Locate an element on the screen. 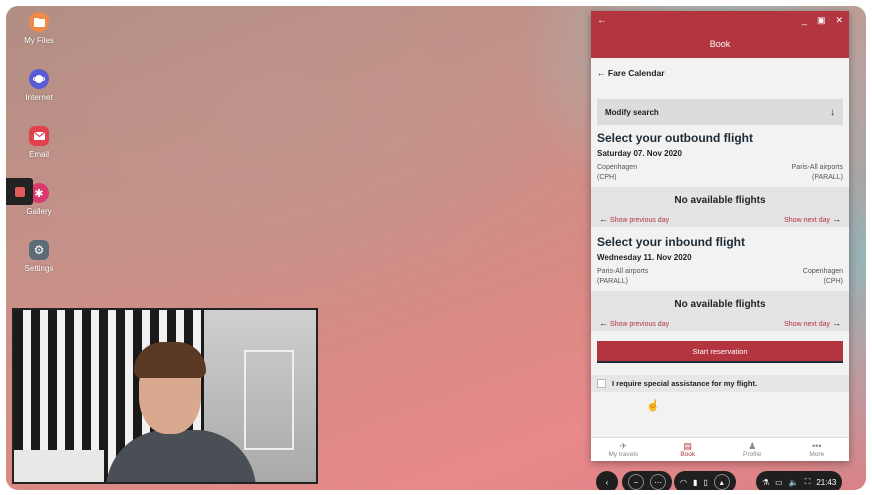 The width and height of the screenshot is (872, 495). webcam-person-hair is located at coordinates (170, 360).